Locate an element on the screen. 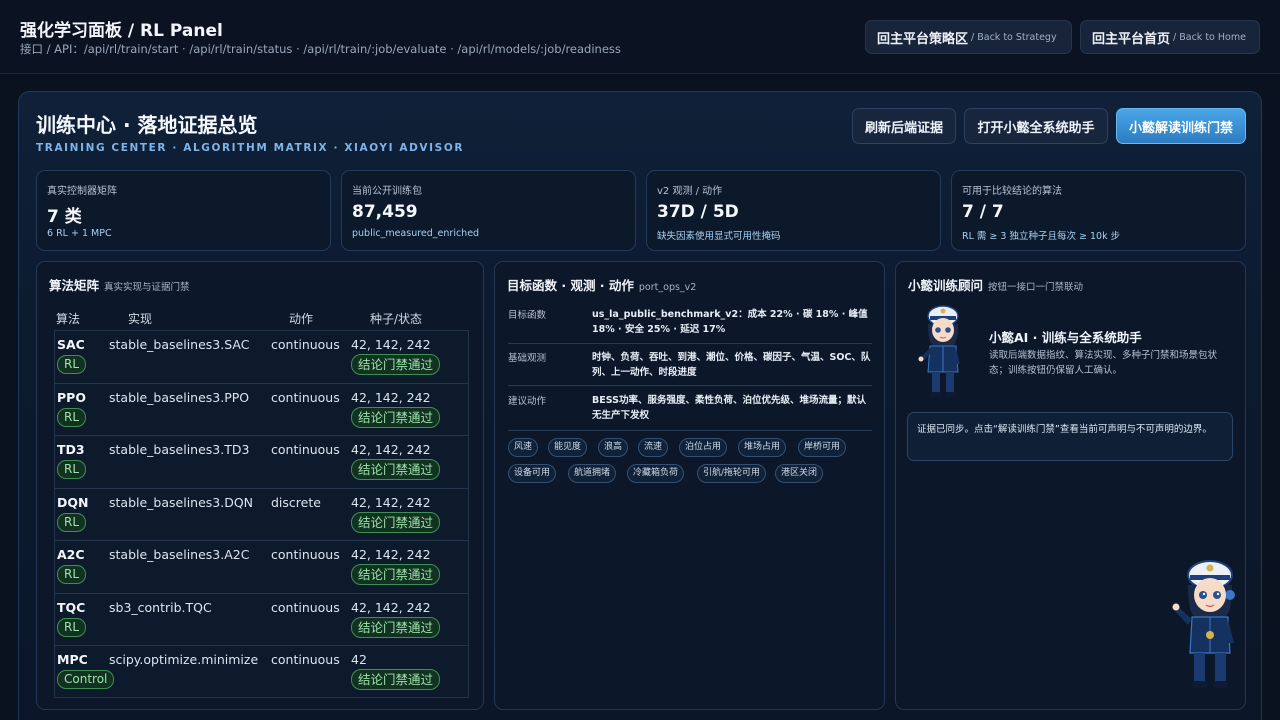  stat-label: v2 观测 / 动作 is located at coordinates (690, 191).